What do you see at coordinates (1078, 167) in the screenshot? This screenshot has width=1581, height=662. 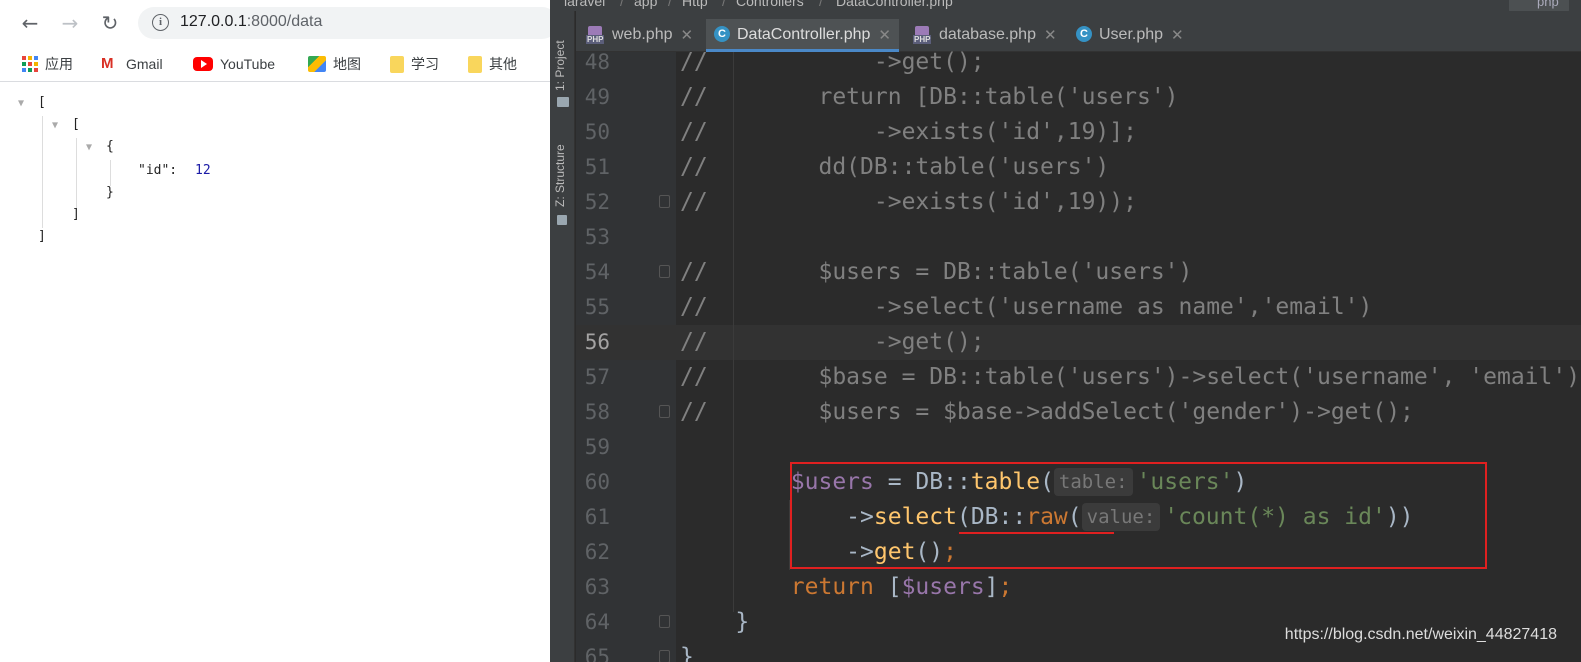 I see `code-line: 51// dd(DB::table('users')` at bounding box center [1078, 167].